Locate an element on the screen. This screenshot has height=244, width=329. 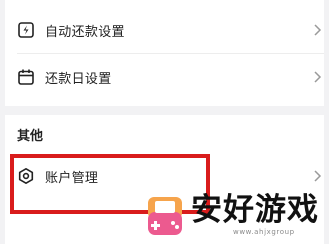
repay-day-setting-label: 还款日设置 is located at coordinates (78, 79).